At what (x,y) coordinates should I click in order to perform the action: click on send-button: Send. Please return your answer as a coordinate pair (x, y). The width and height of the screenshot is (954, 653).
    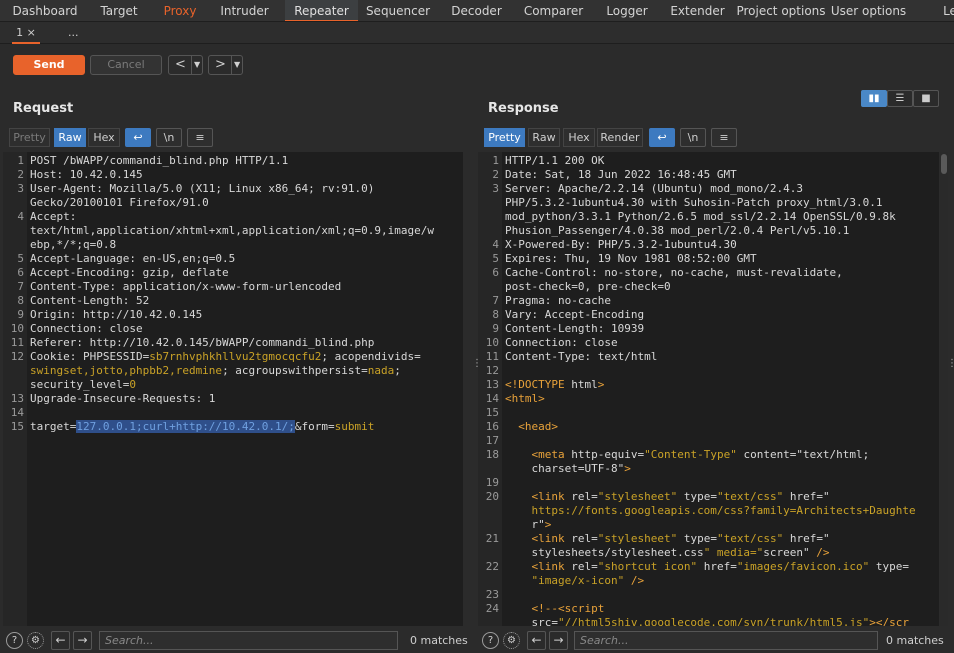
    Looking at the image, I should click on (49, 65).